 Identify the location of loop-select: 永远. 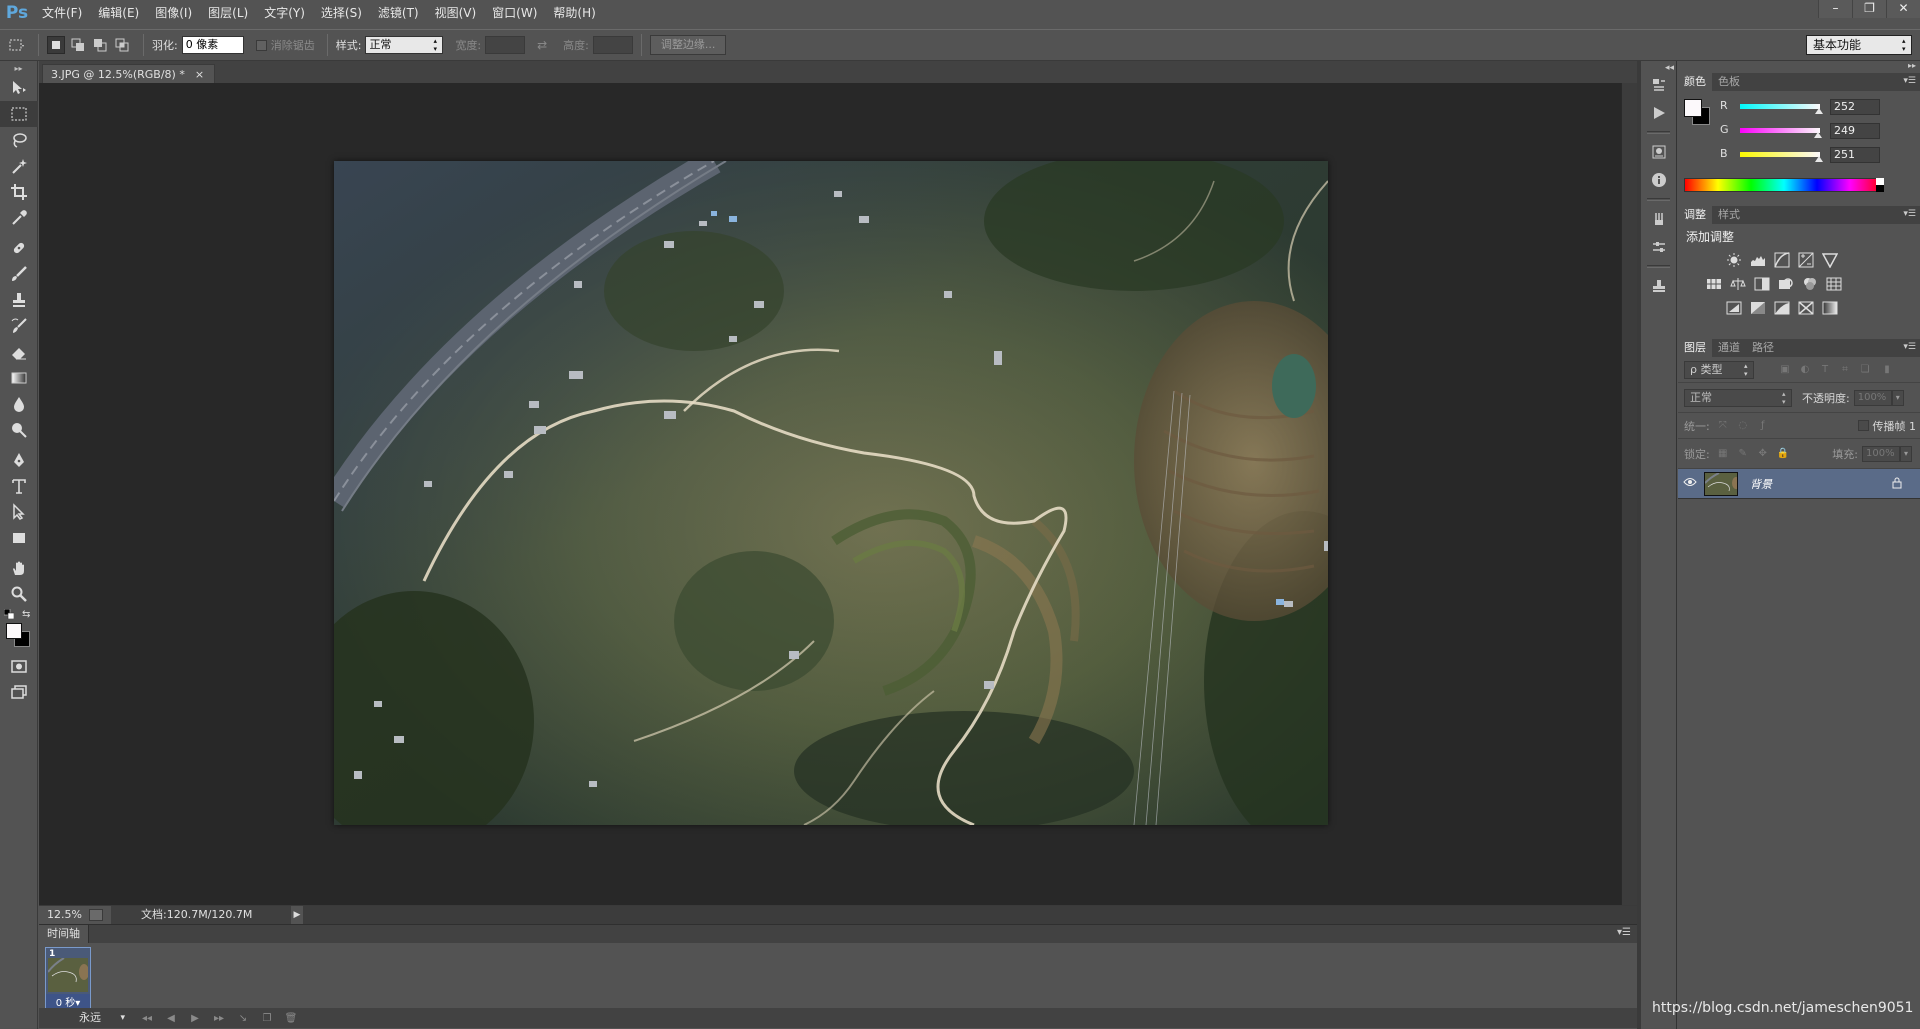
(97, 1018).